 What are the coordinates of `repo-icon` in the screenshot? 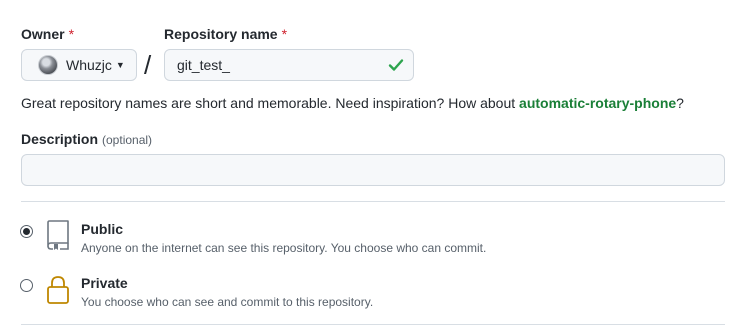 It's located at (58, 235).